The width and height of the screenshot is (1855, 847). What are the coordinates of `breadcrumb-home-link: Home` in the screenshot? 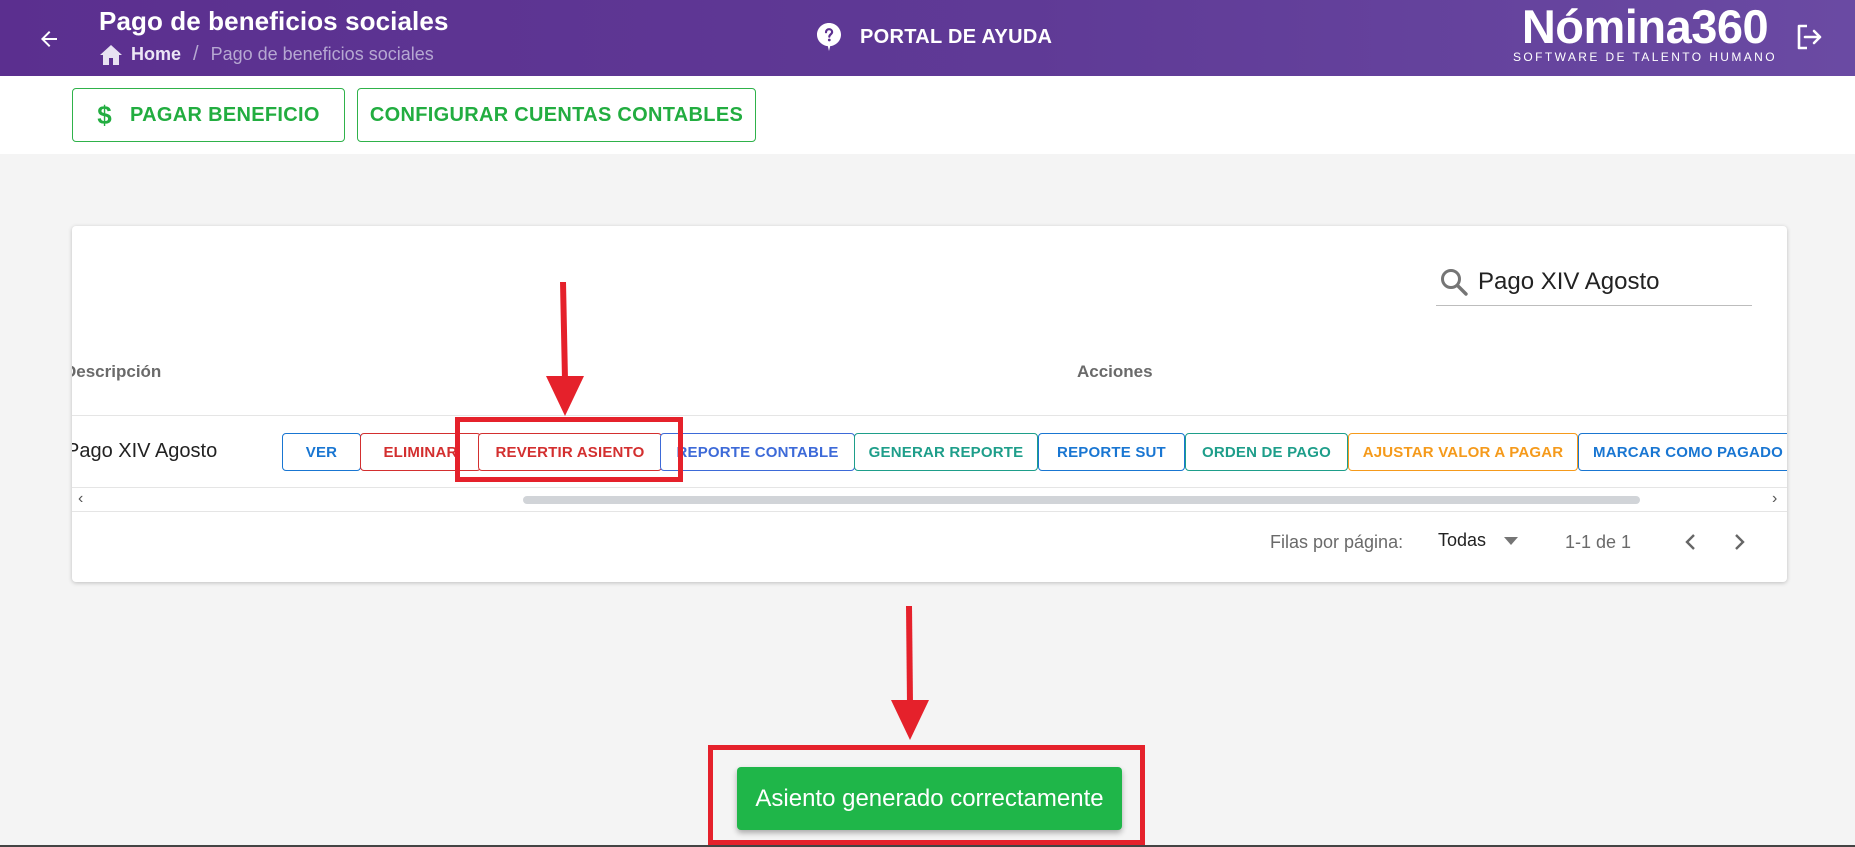 It's located at (140, 55).